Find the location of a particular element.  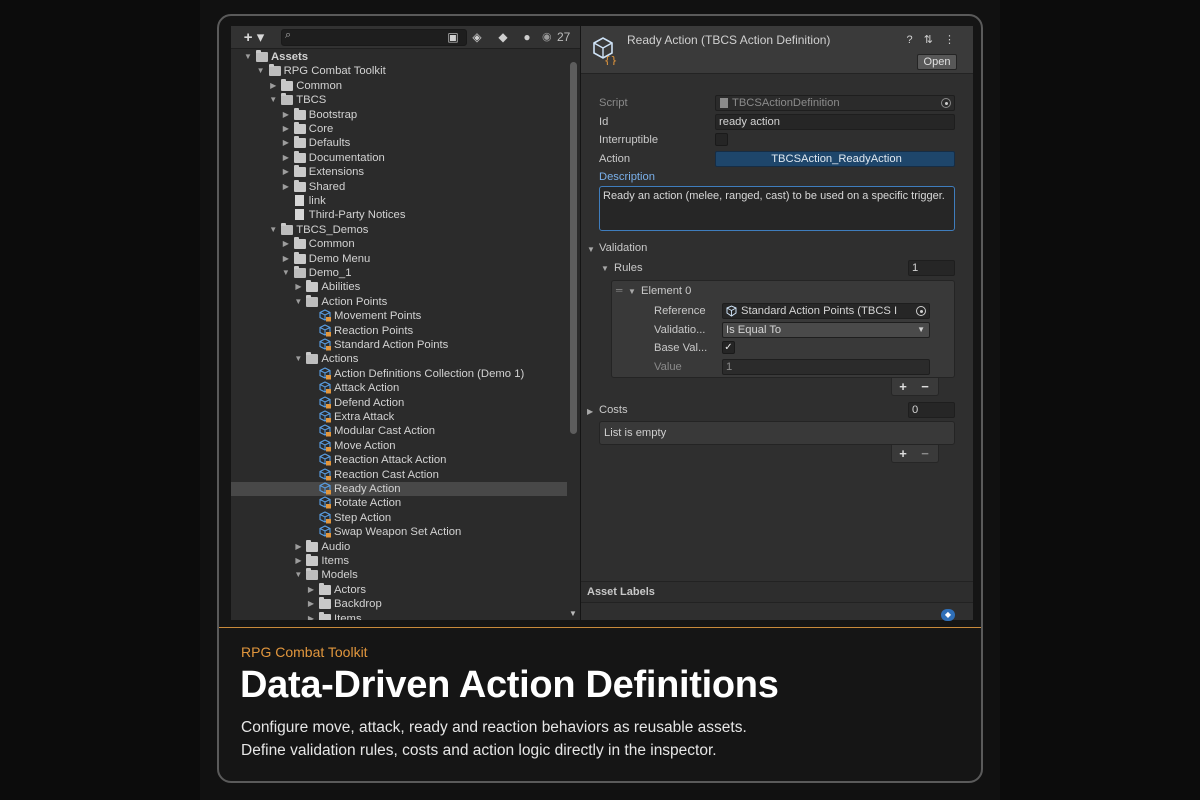

folder-item: ▶ Documentation is located at coordinates (399, 157).